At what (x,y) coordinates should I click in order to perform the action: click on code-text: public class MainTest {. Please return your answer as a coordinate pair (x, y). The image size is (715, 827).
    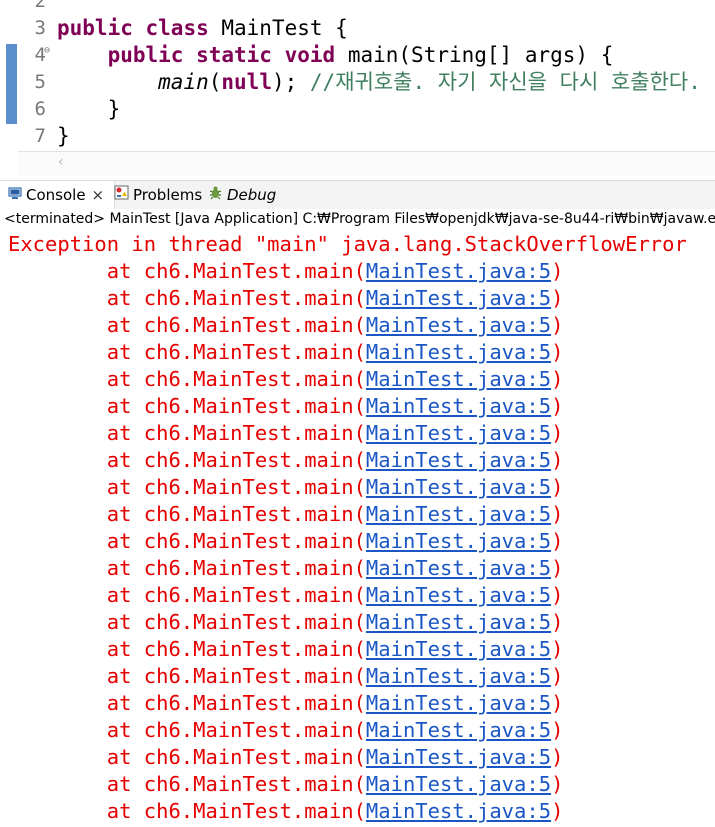
    Looking at the image, I should click on (202, 28).